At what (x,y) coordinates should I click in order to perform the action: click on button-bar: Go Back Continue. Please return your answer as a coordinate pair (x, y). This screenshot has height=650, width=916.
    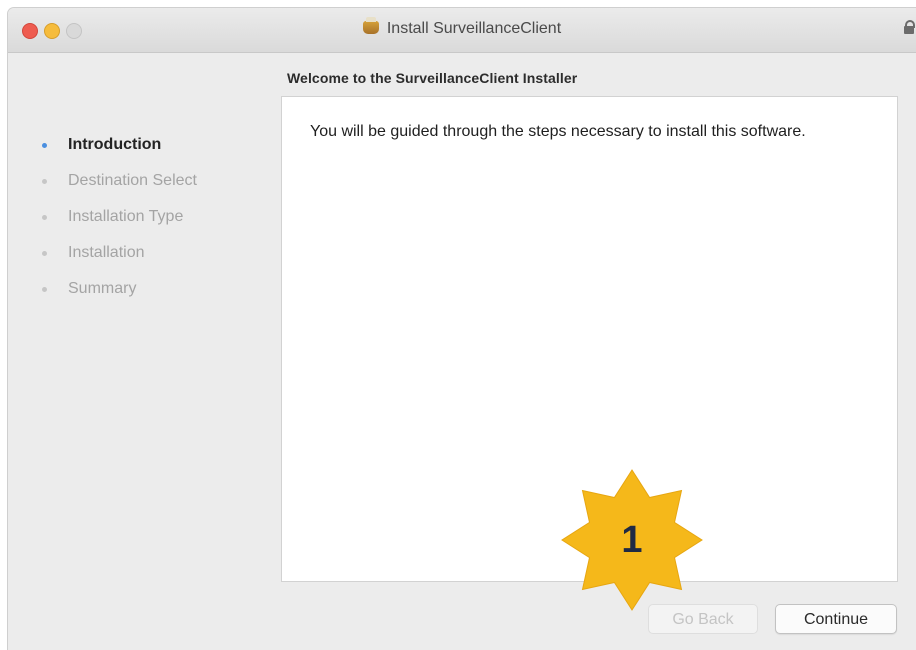
    Looking at the image, I should click on (462, 621).